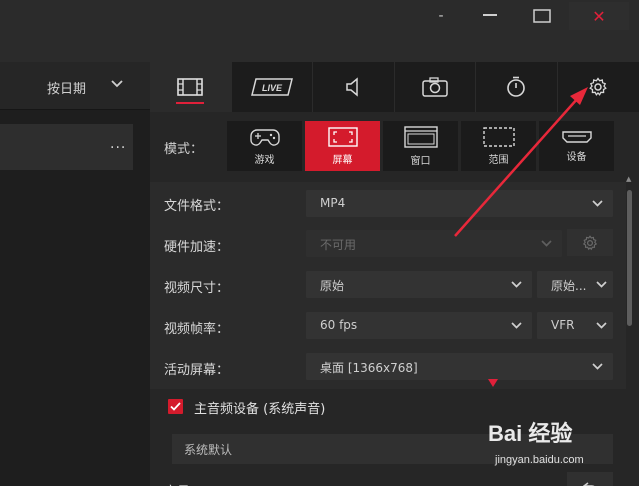 The width and height of the screenshot is (639, 486). What do you see at coordinates (493, 383) in the screenshot?
I see `red-marker-icon` at bounding box center [493, 383].